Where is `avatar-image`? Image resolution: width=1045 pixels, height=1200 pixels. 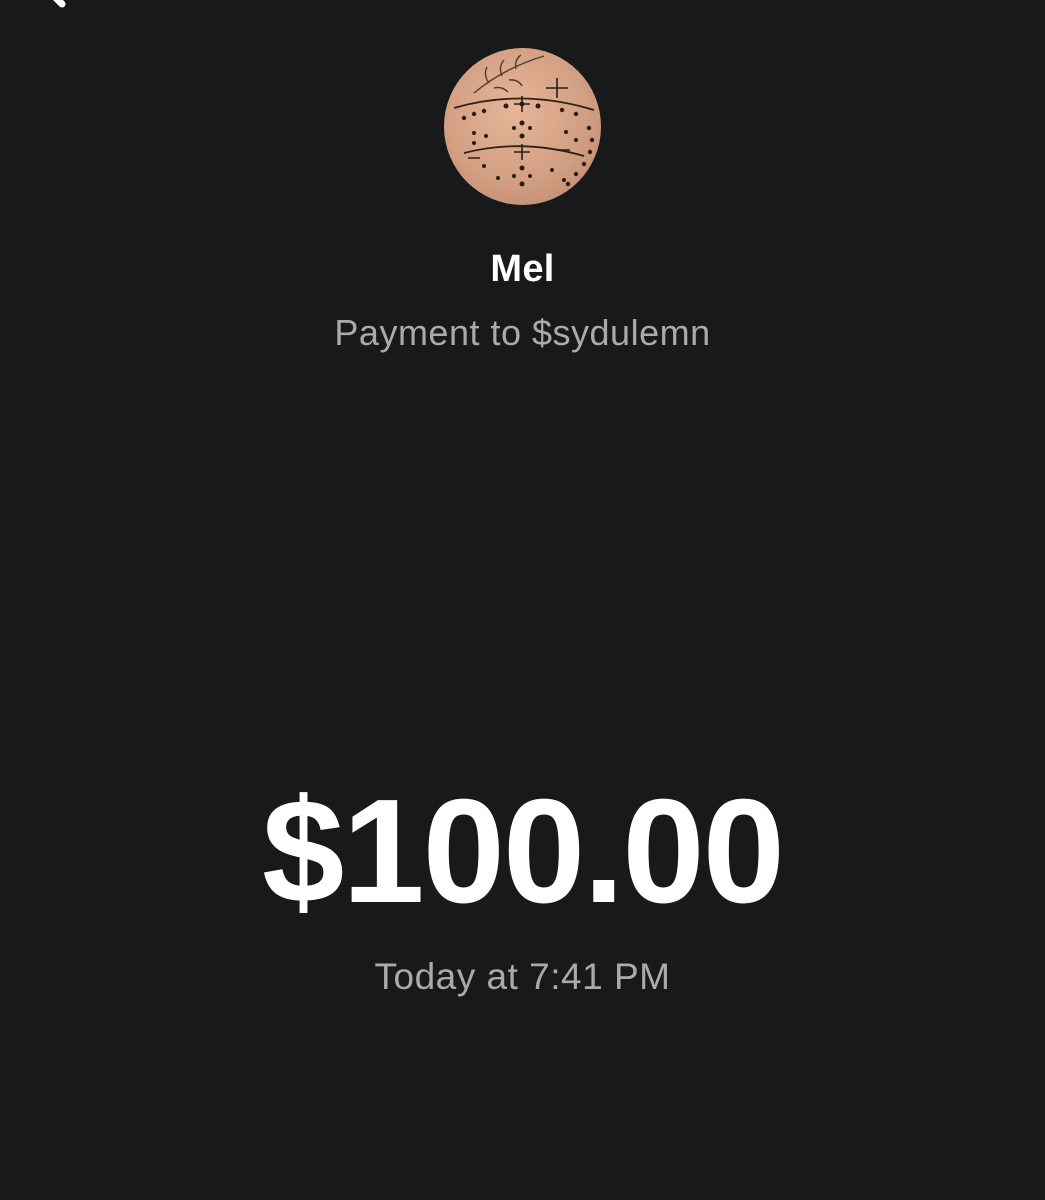 avatar-image is located at coordinates (524, 120).